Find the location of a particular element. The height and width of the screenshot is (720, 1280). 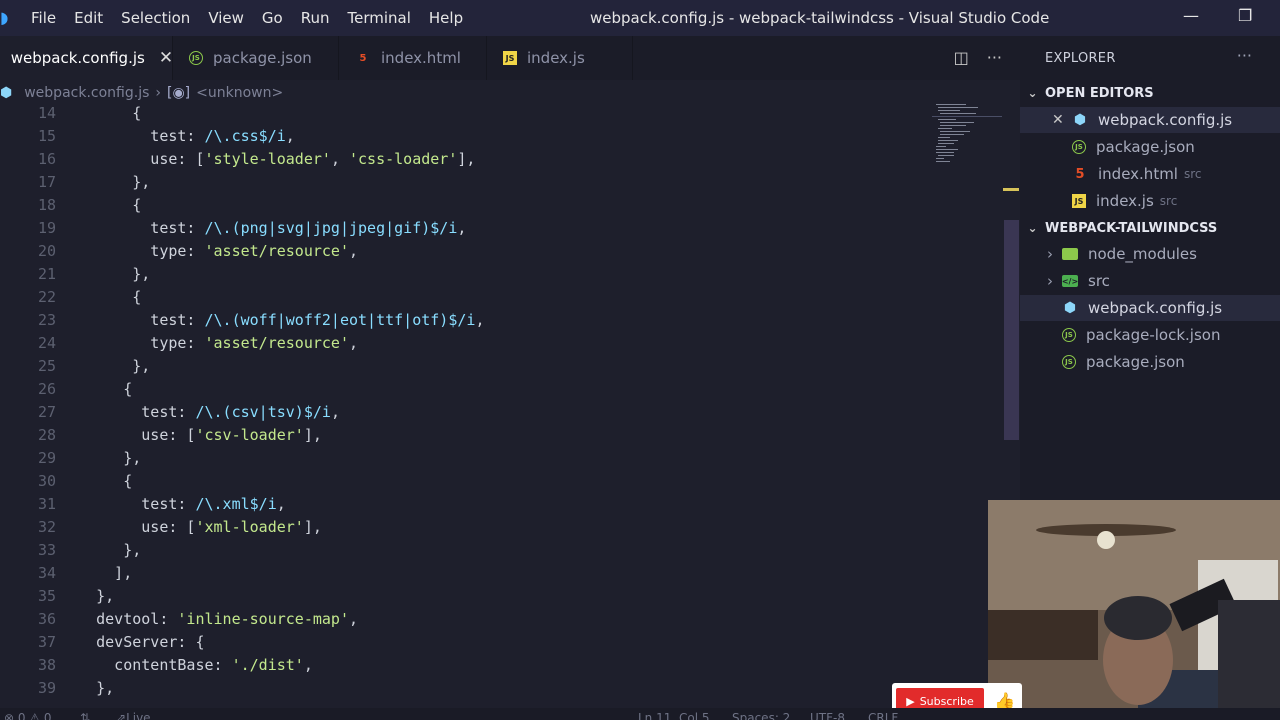

line-number: 22 is located at coordinates (46, 297).